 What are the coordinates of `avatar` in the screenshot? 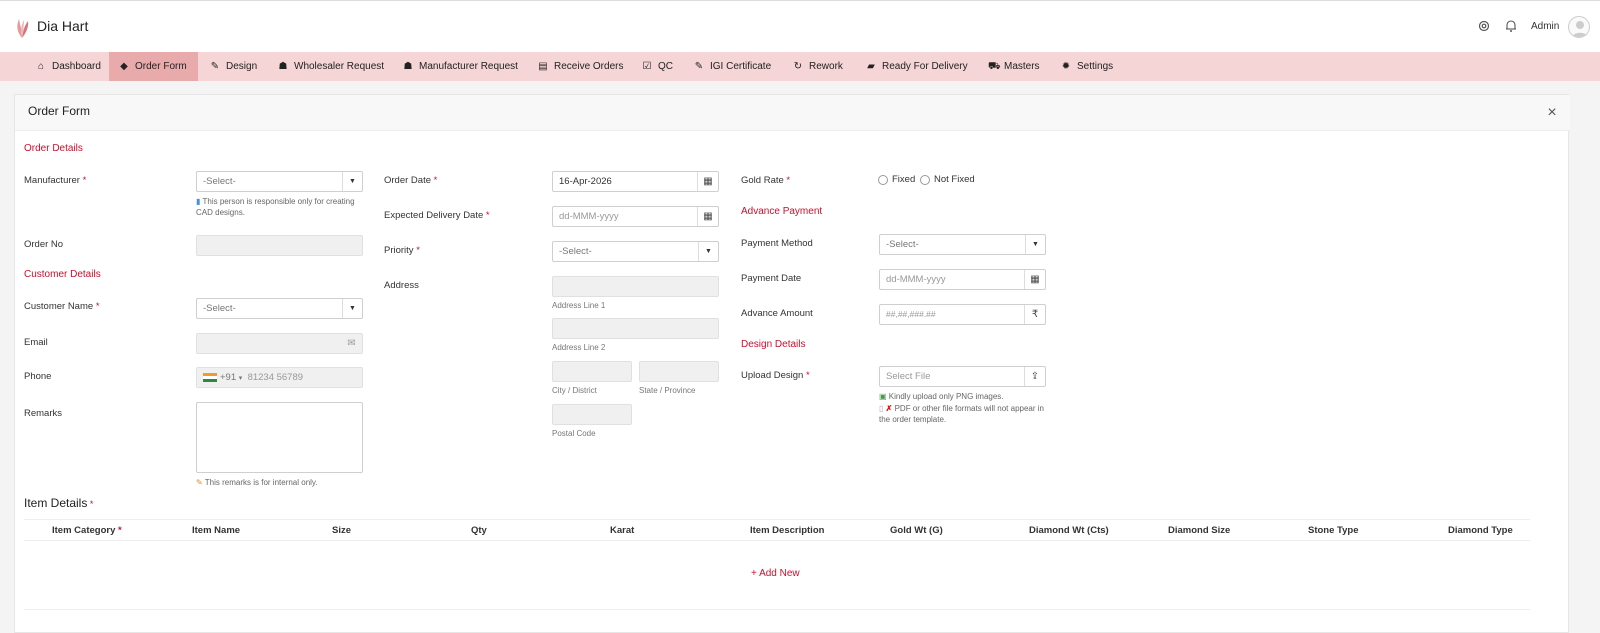 It's located at (1579, 27).